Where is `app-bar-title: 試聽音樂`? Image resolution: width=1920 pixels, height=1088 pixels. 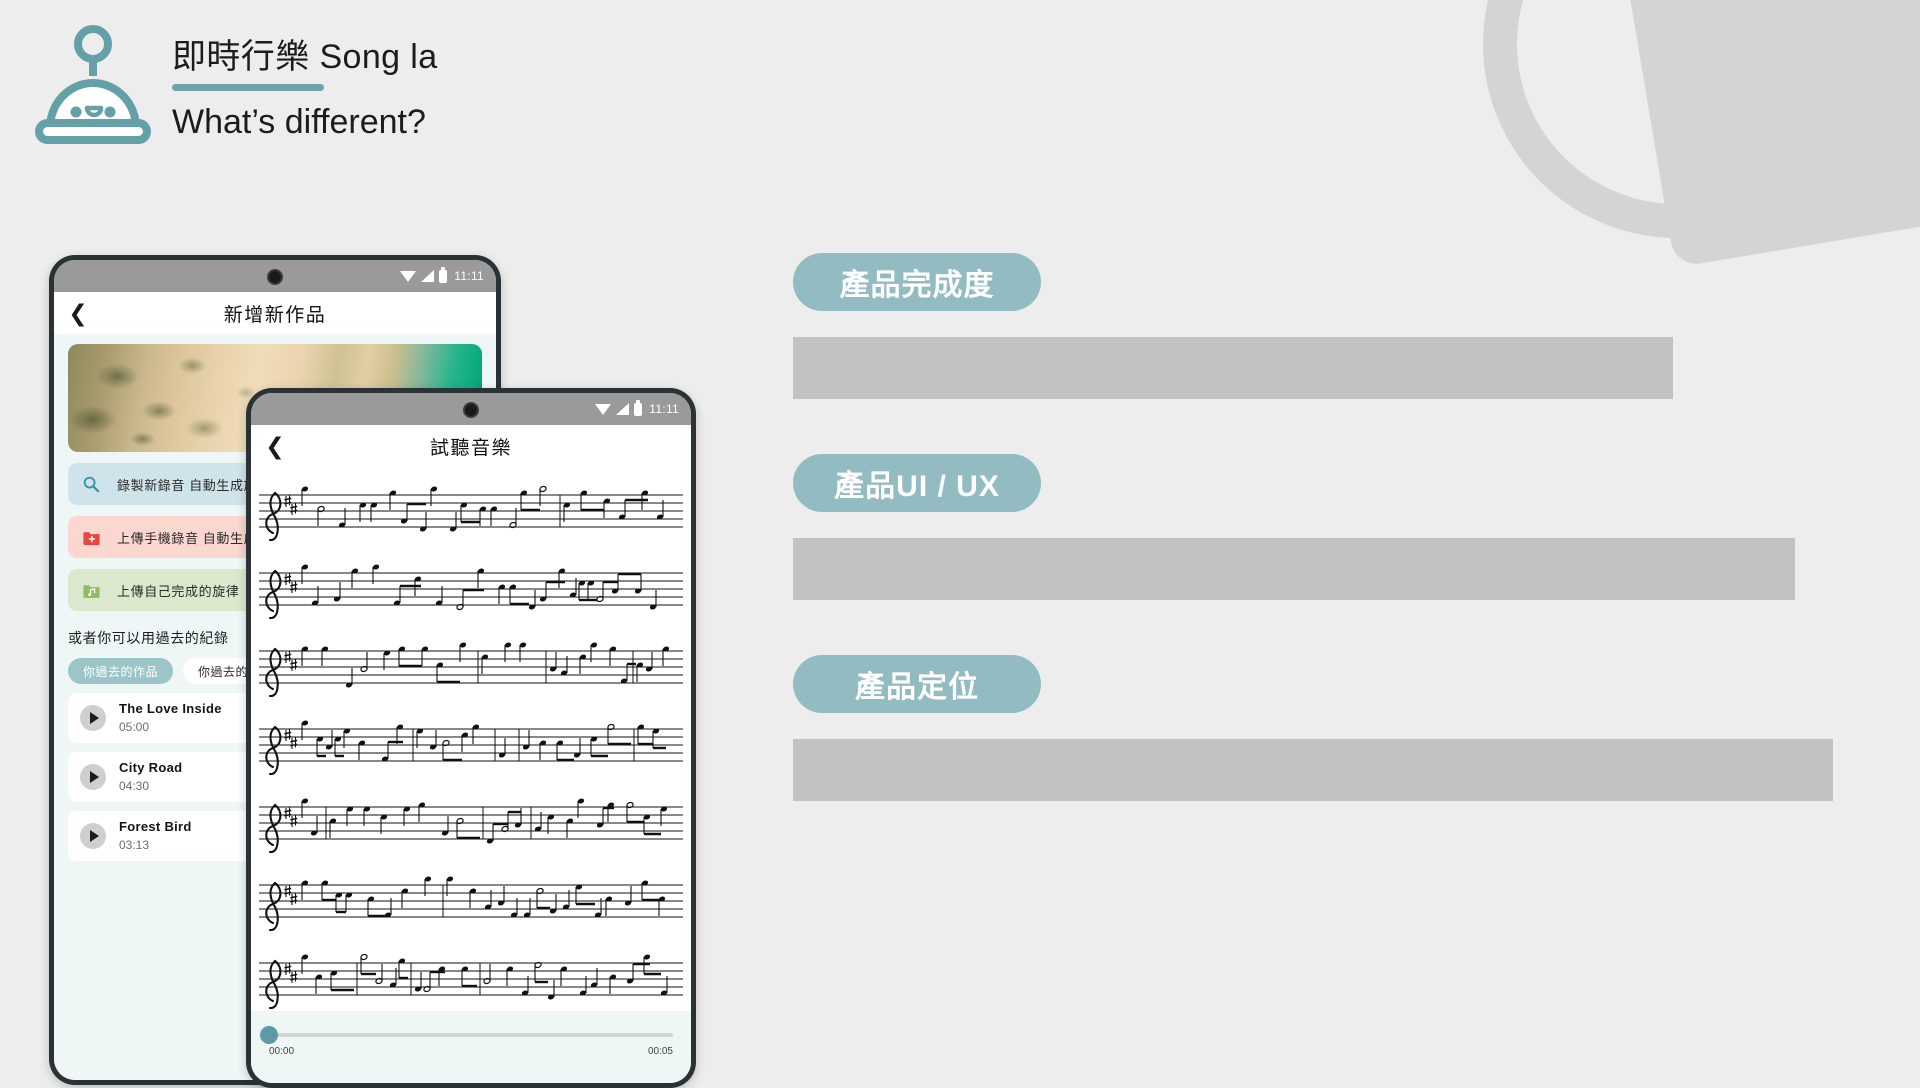
app-bar-title: 試聽音樂 is located at coordinates (470, 448).